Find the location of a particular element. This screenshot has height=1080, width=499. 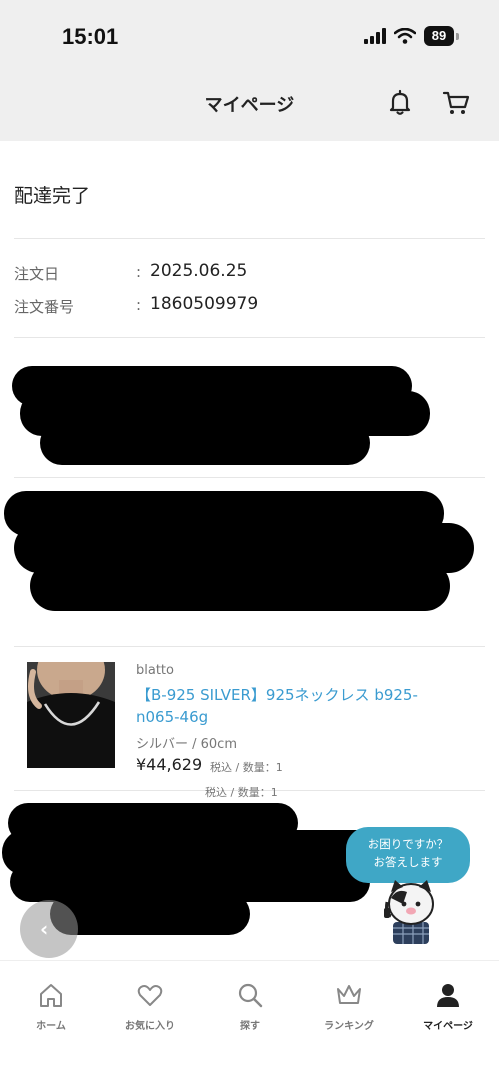

cart-icon is located at coordinates (456, 103).